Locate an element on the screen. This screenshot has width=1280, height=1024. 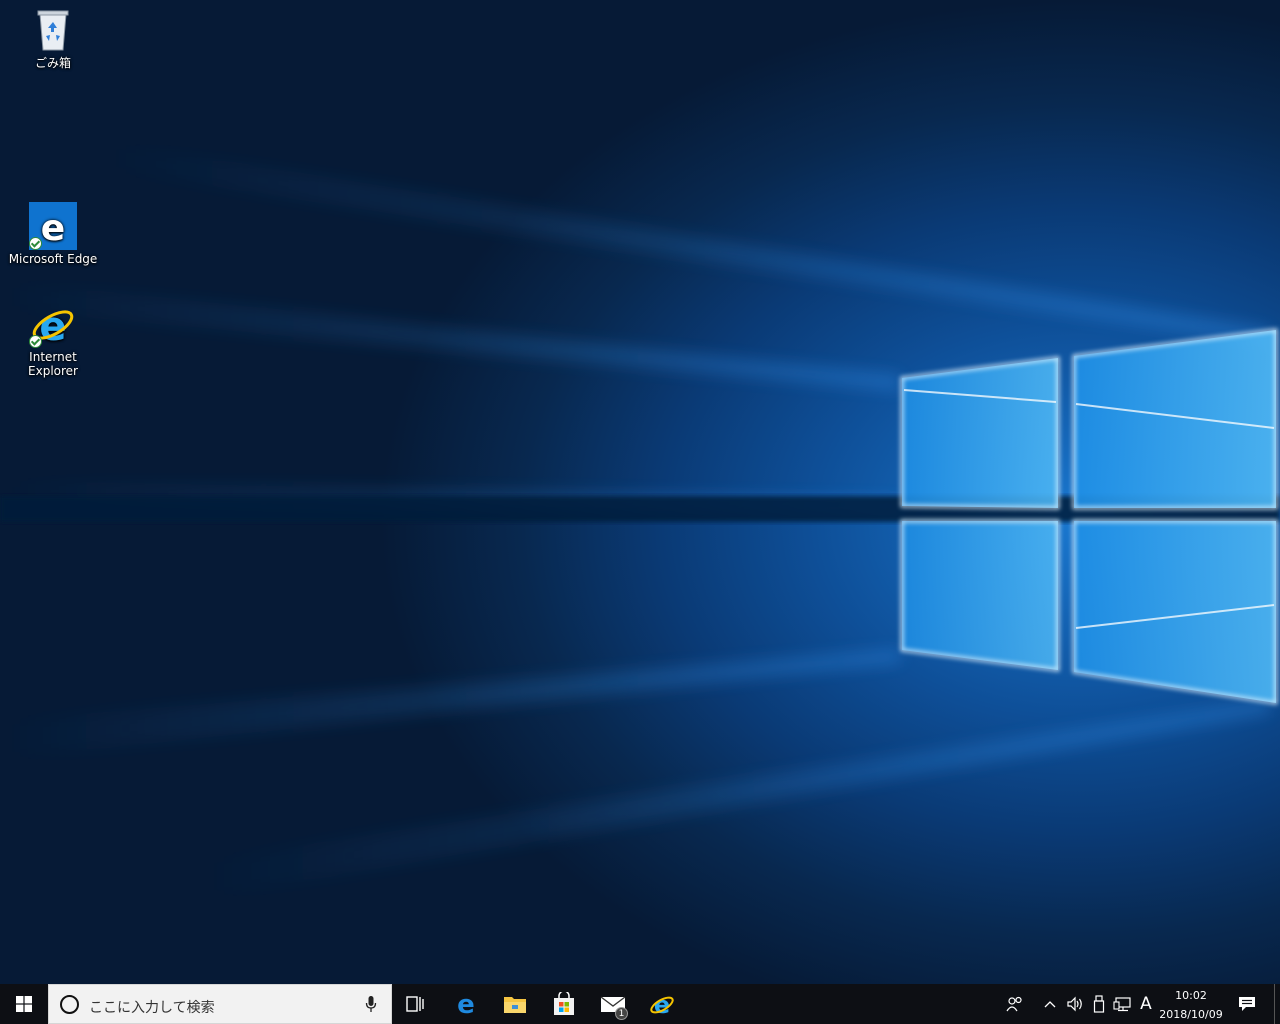
usb-device-button is located at coordinates (1099, 1004).